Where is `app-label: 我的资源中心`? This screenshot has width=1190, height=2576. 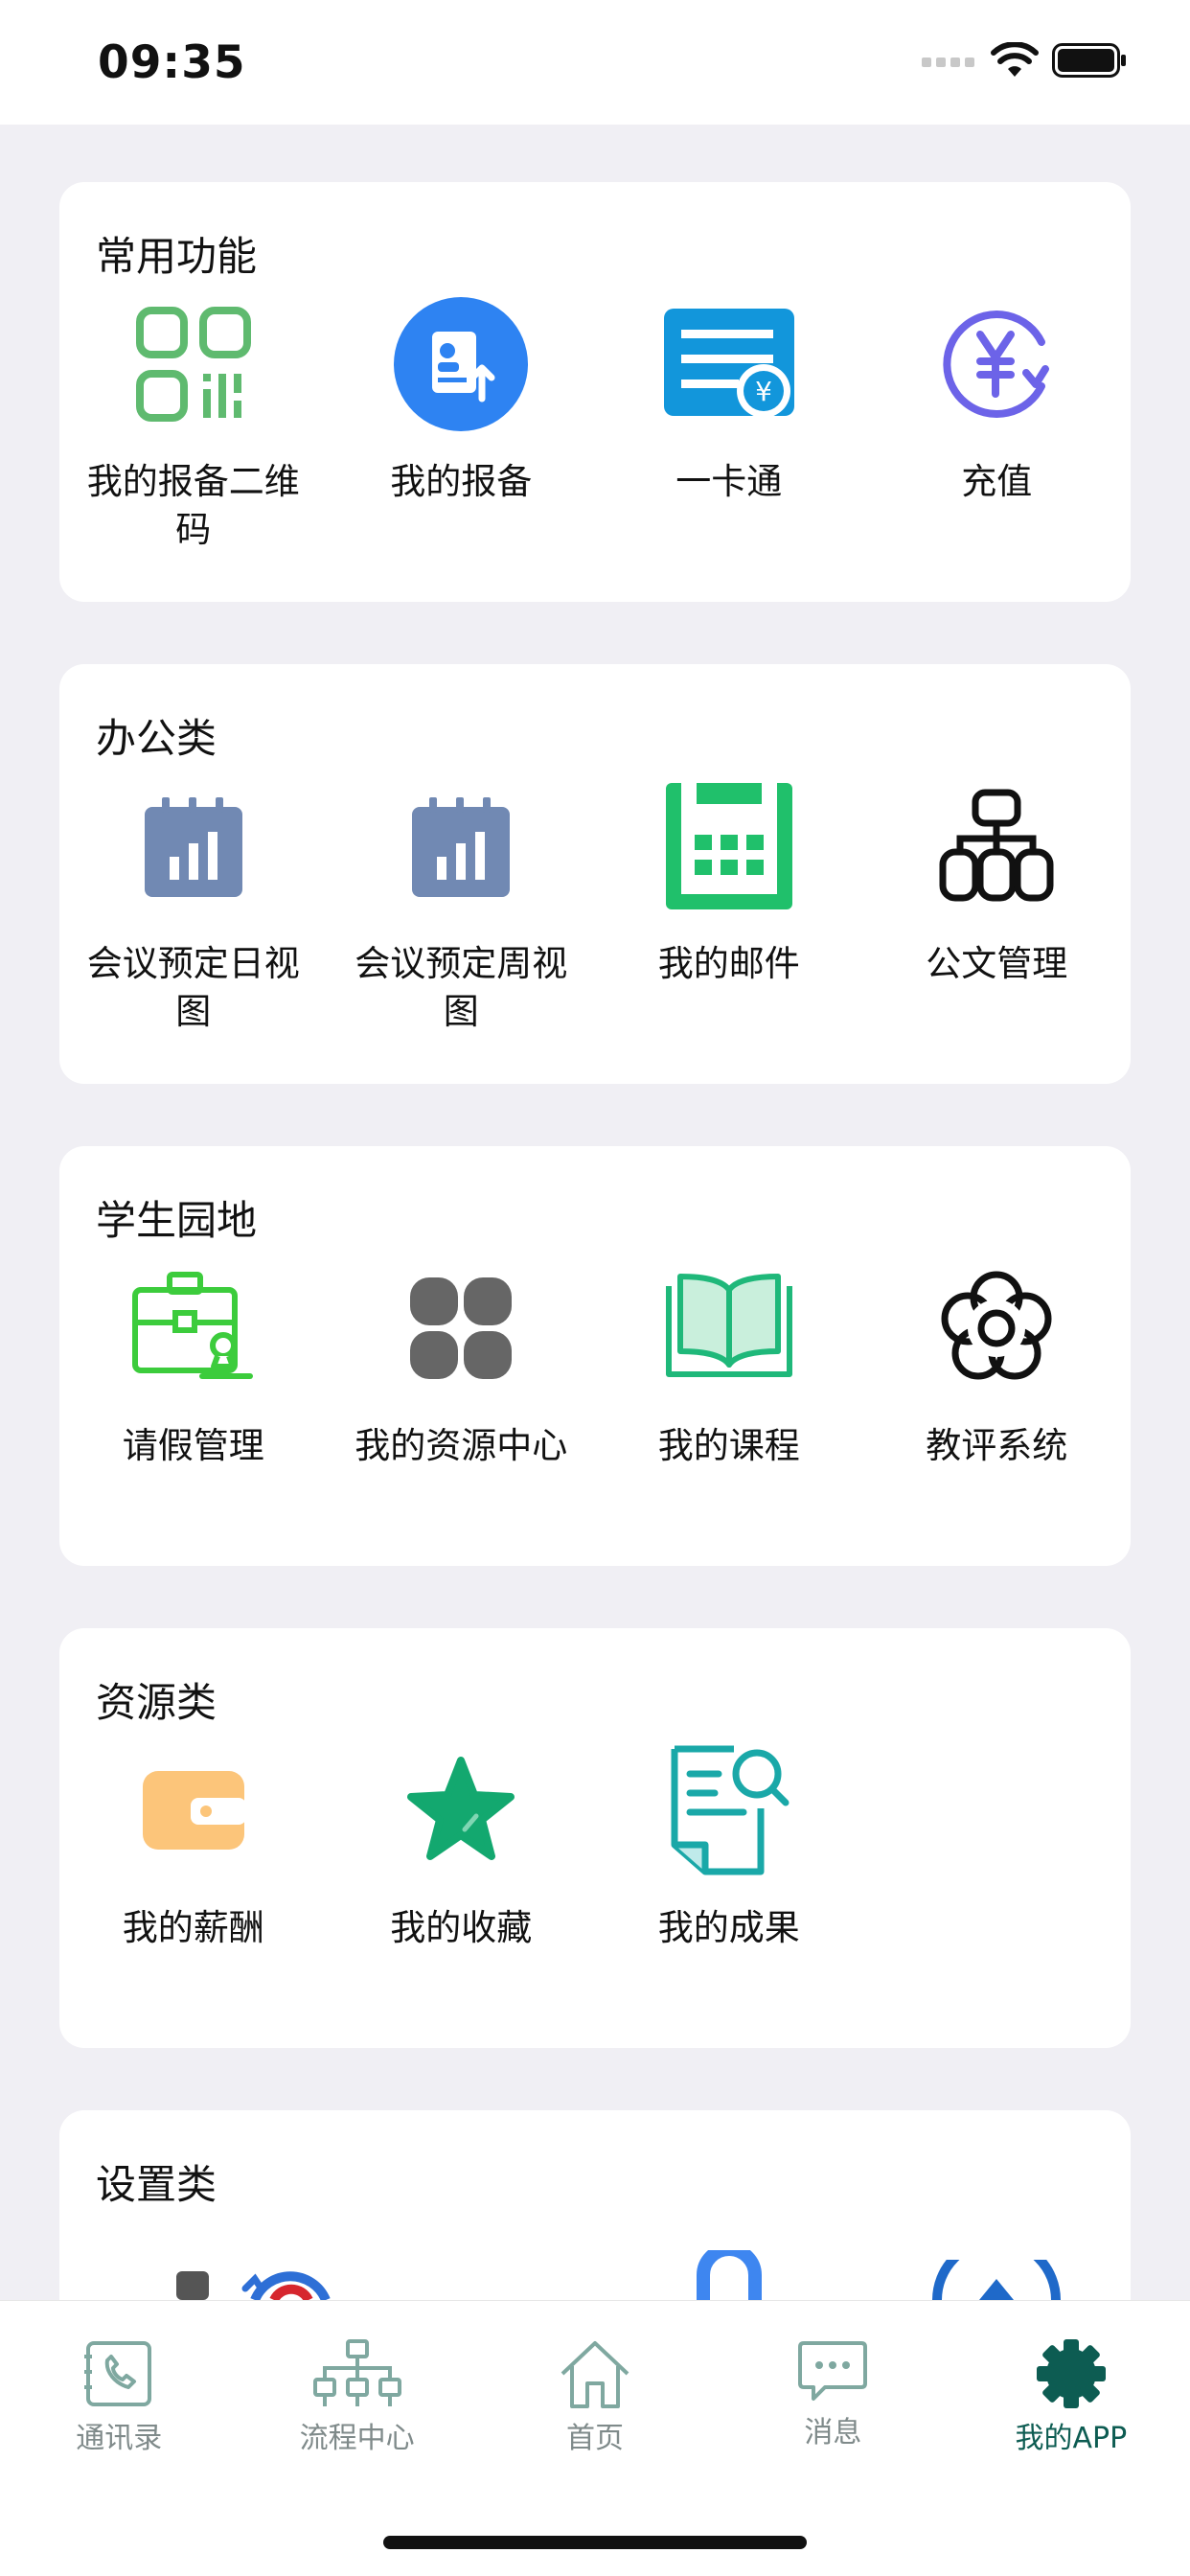
app-label: 我的资源中心 is located at coordinates (461, 1445).